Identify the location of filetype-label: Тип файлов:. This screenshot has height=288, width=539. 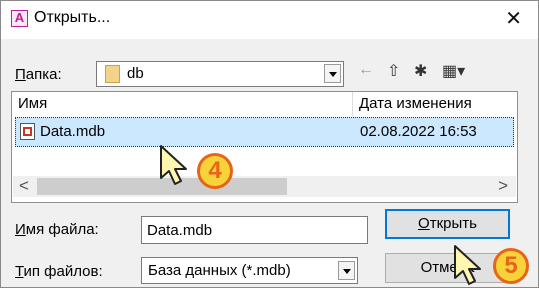
(59, 271).